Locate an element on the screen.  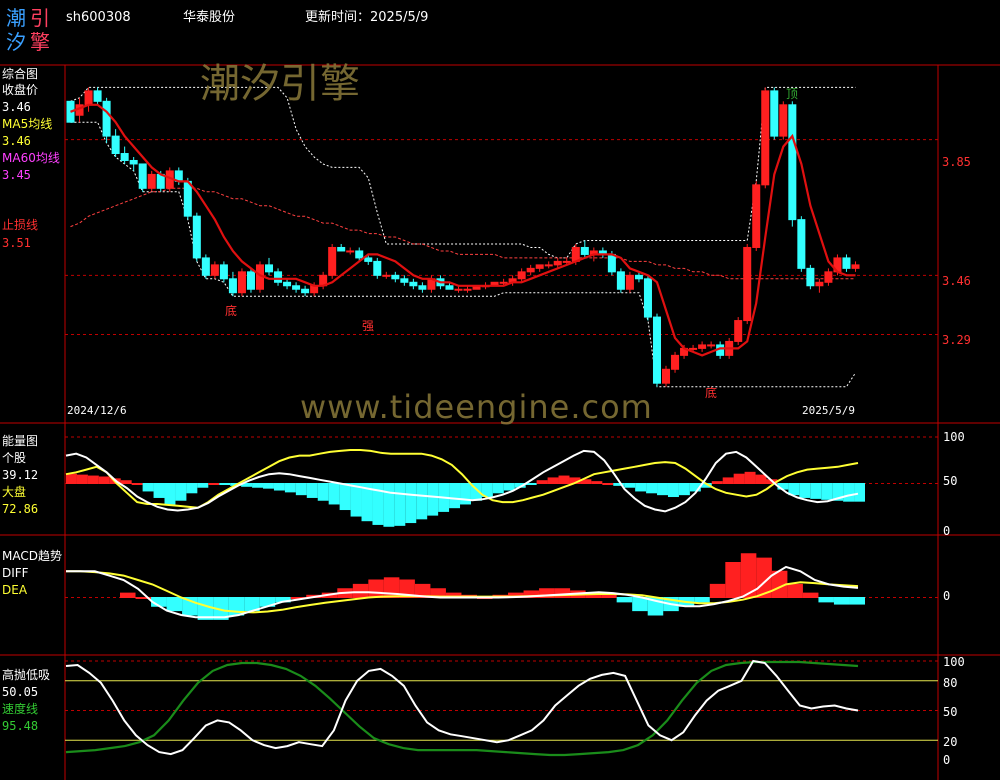
kdj-title: 高抛低吸 is located at coordinates (26, 675).